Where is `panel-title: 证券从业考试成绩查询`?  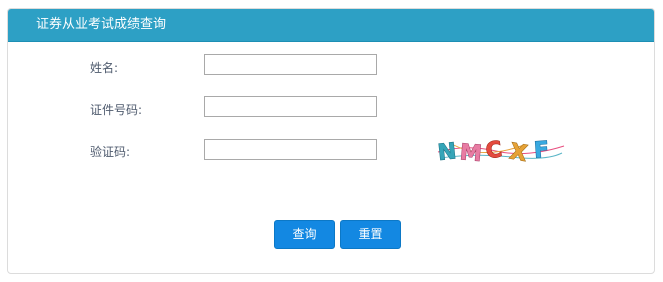
panel-title: 证券从业考试成绩查询 is located at coordinates (101, 24).